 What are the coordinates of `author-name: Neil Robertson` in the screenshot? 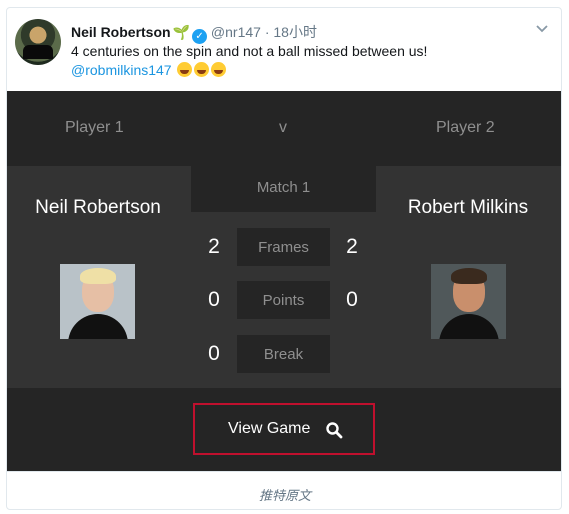 It's located at (121, 32).